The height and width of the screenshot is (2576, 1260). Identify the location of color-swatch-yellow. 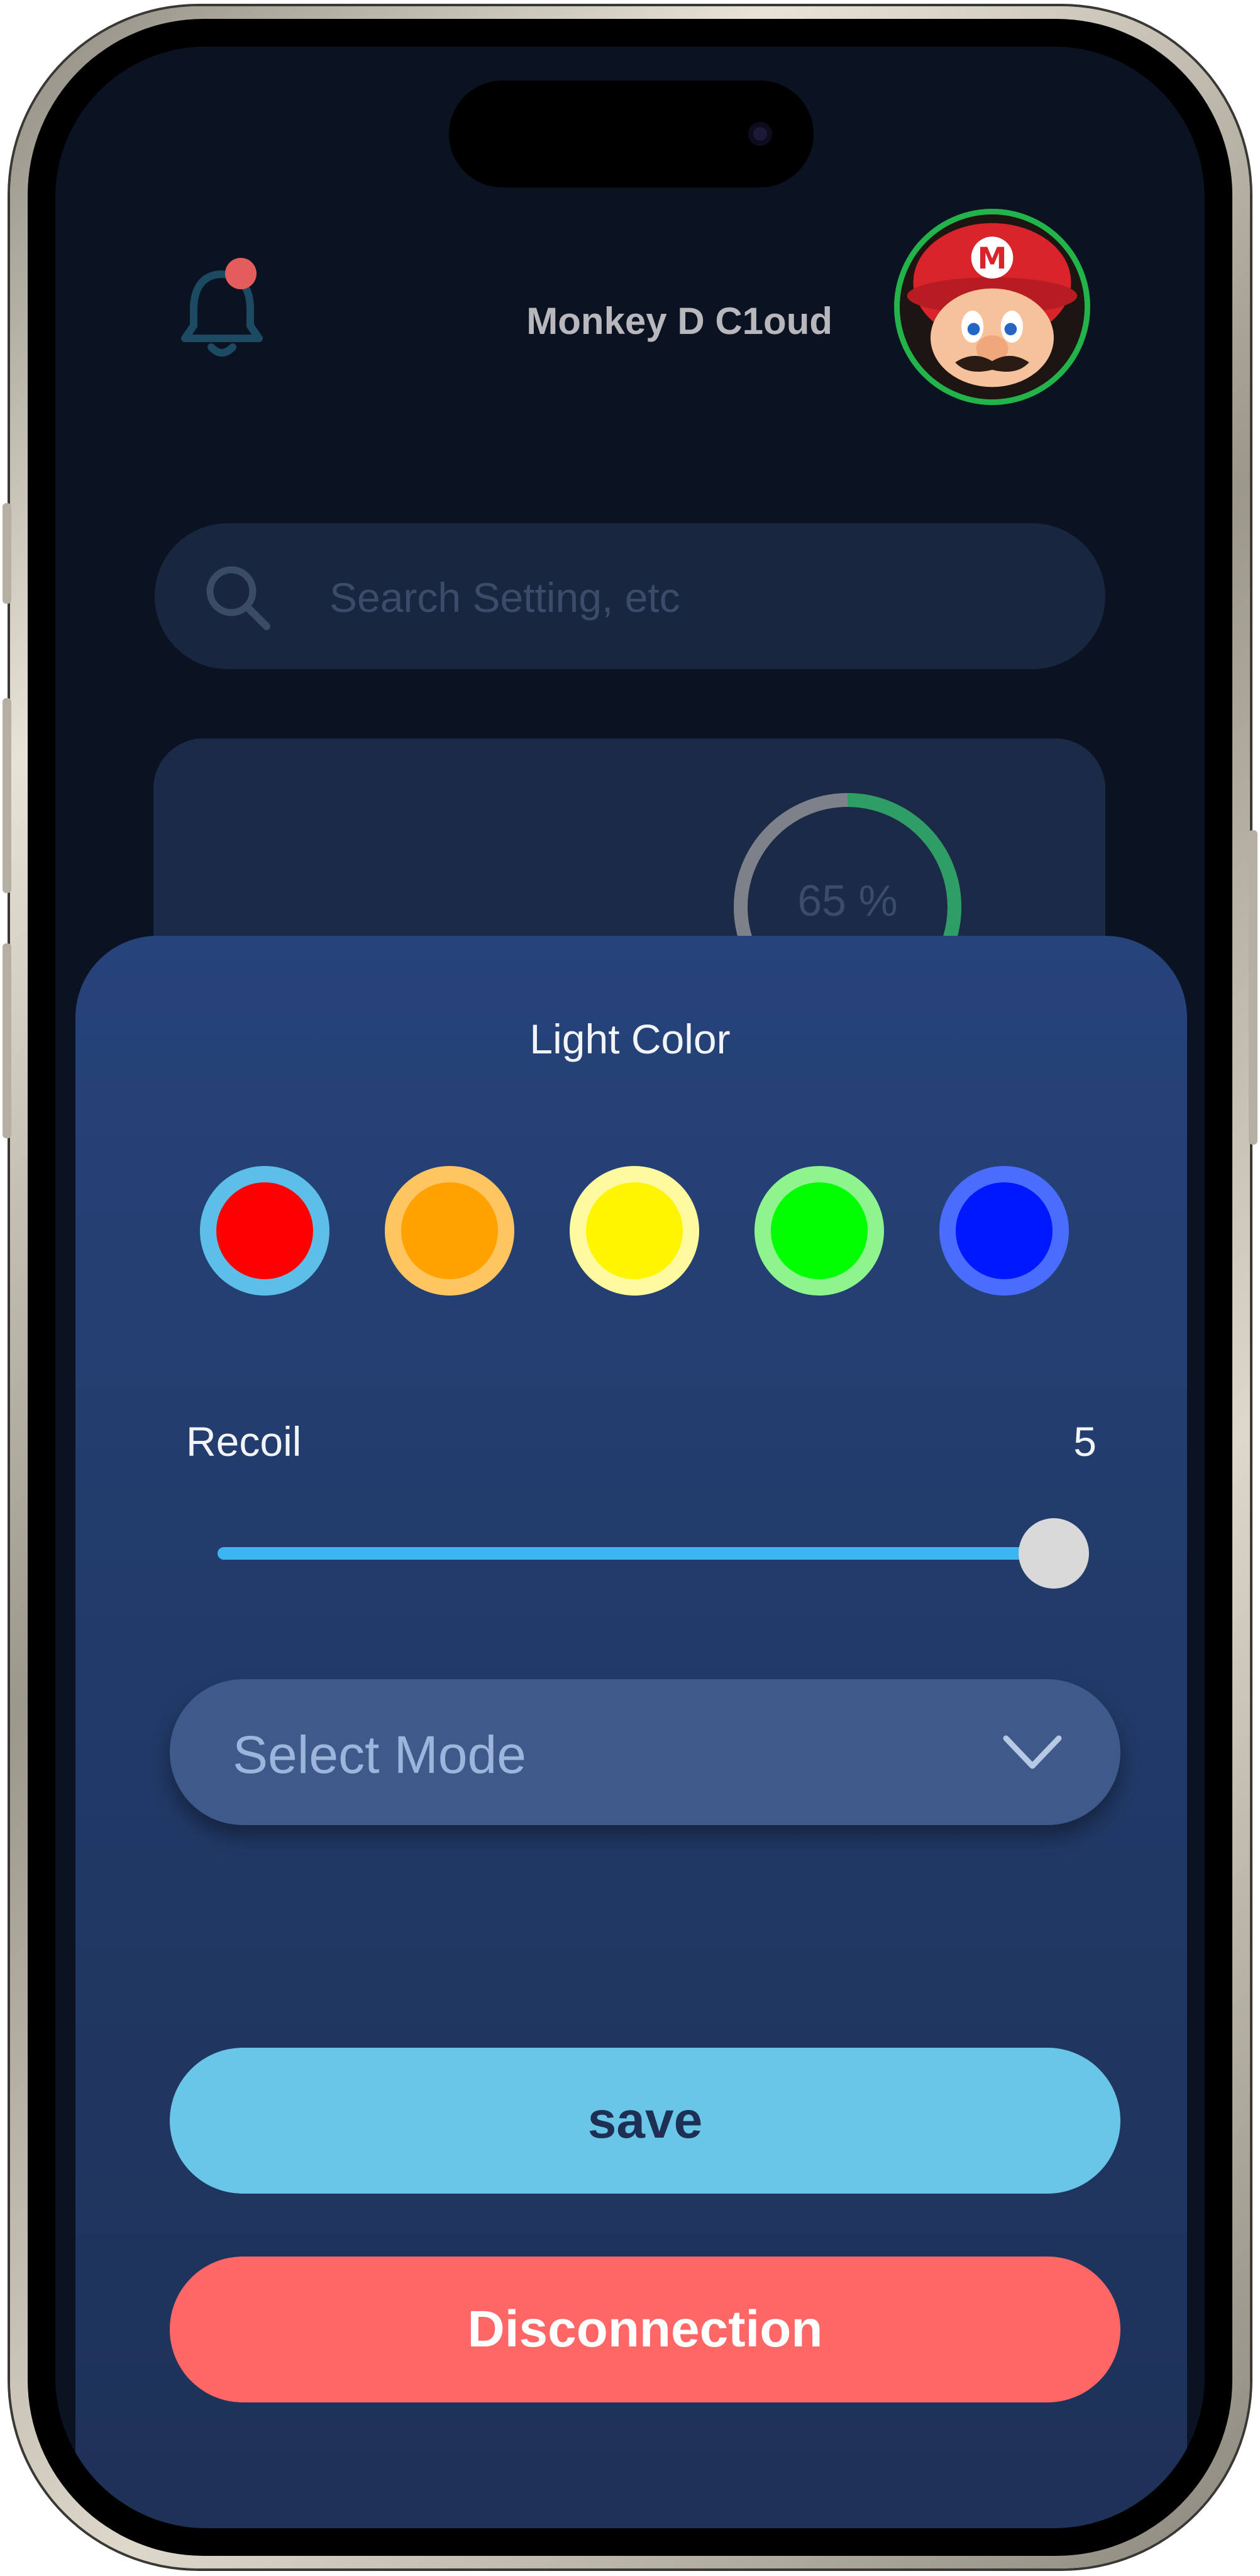
(634, 1231).